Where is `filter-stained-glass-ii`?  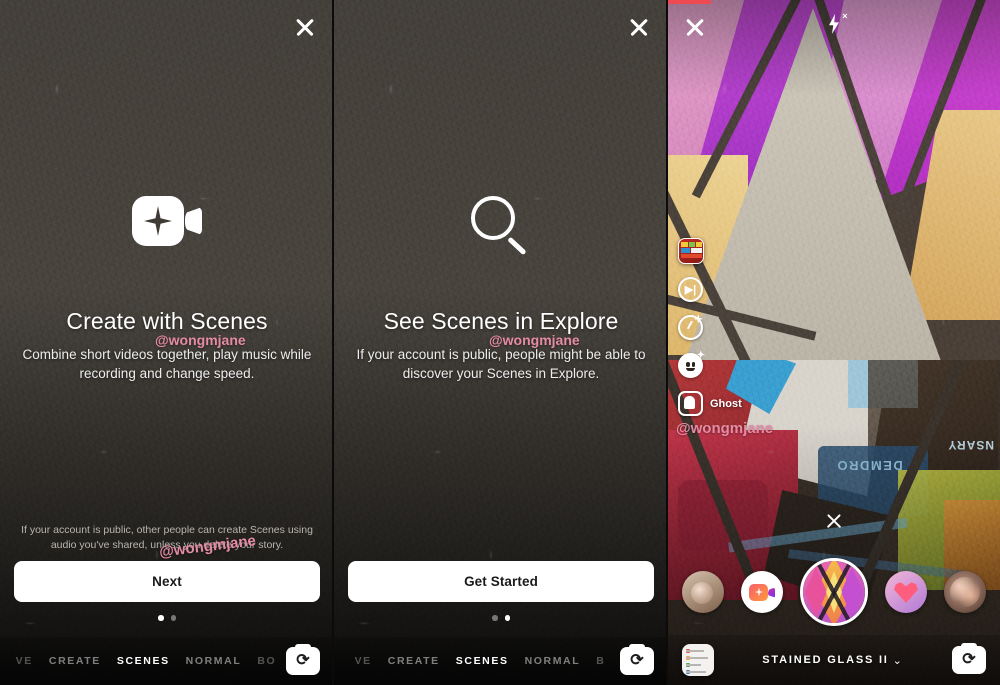
filter-stained-glass-ii is located at coordinates (834, 592).